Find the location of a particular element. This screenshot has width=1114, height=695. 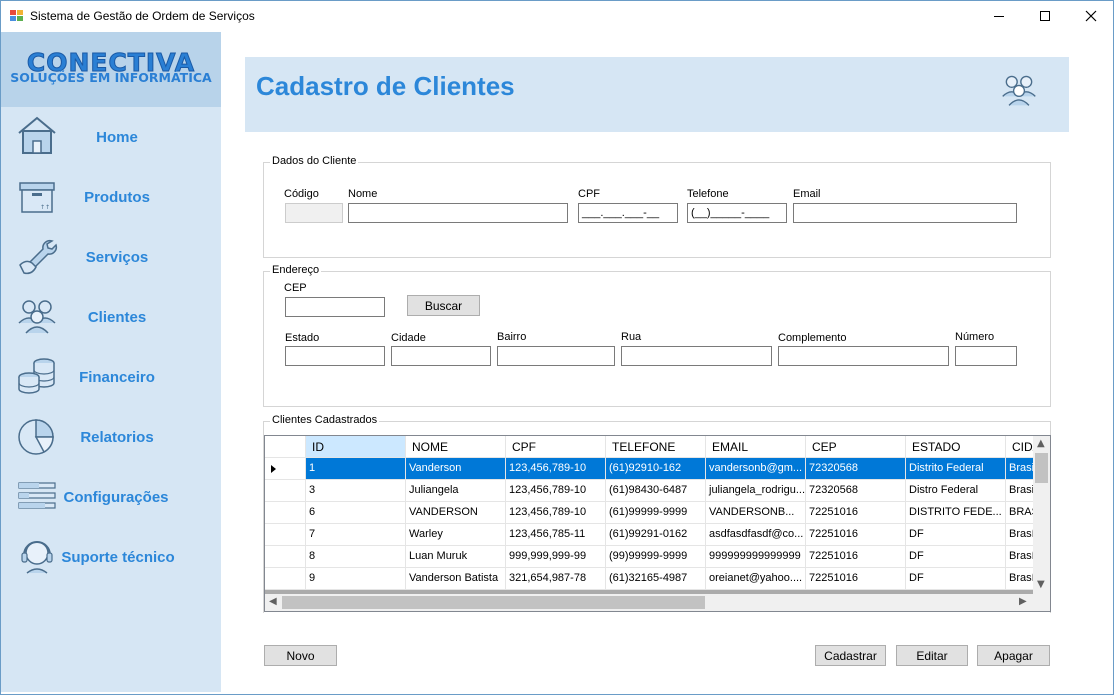

cell-telefone: (99)99999-9999 is located at coordinates (656, 557).